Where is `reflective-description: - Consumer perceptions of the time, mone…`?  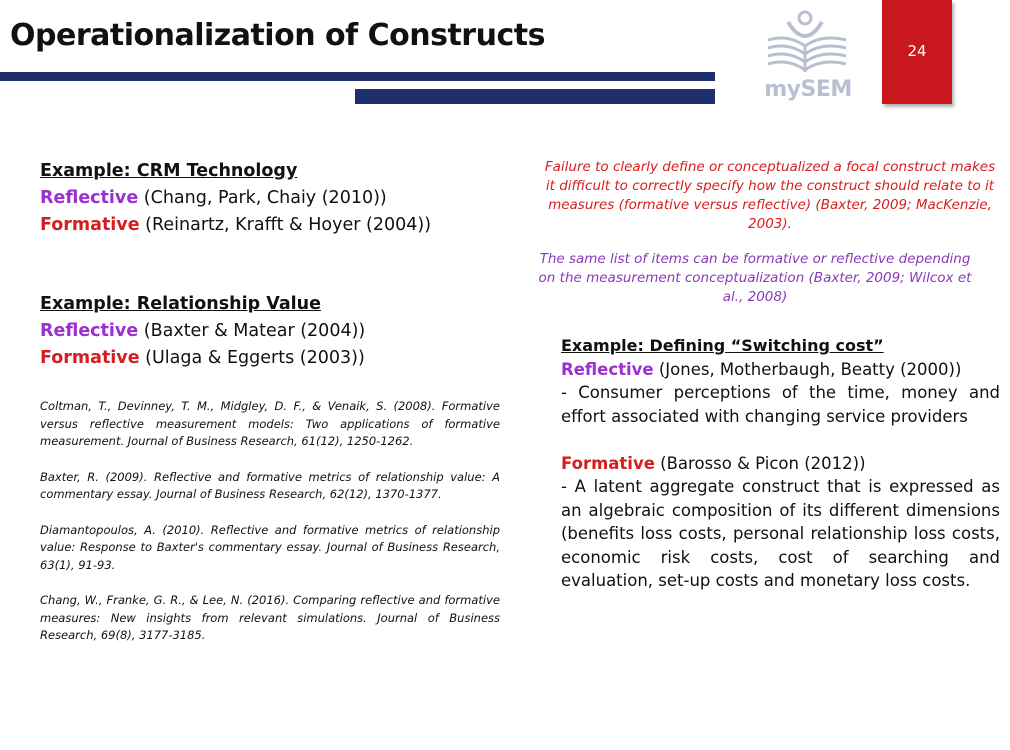 reflective-description: - Consumer perceptions of the time, mone… is located at coordinates (780, 404).